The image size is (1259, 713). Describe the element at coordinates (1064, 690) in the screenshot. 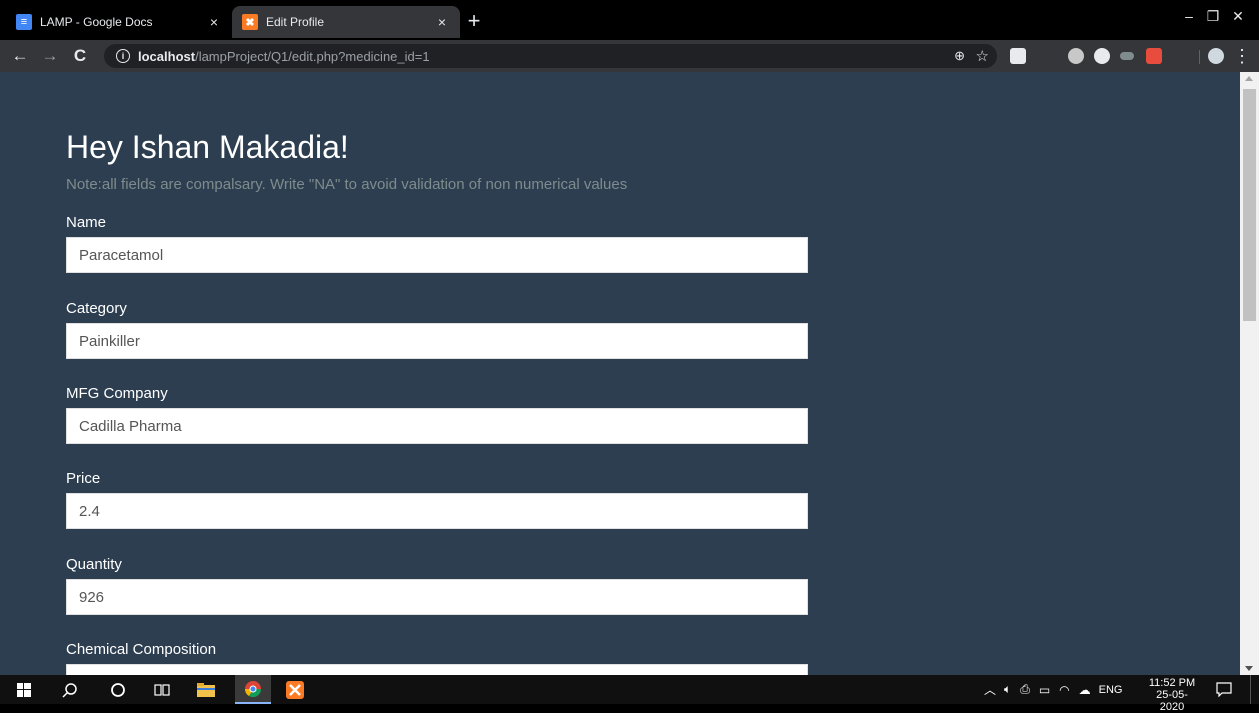

I see `wifi-icon: ◠` at that location.